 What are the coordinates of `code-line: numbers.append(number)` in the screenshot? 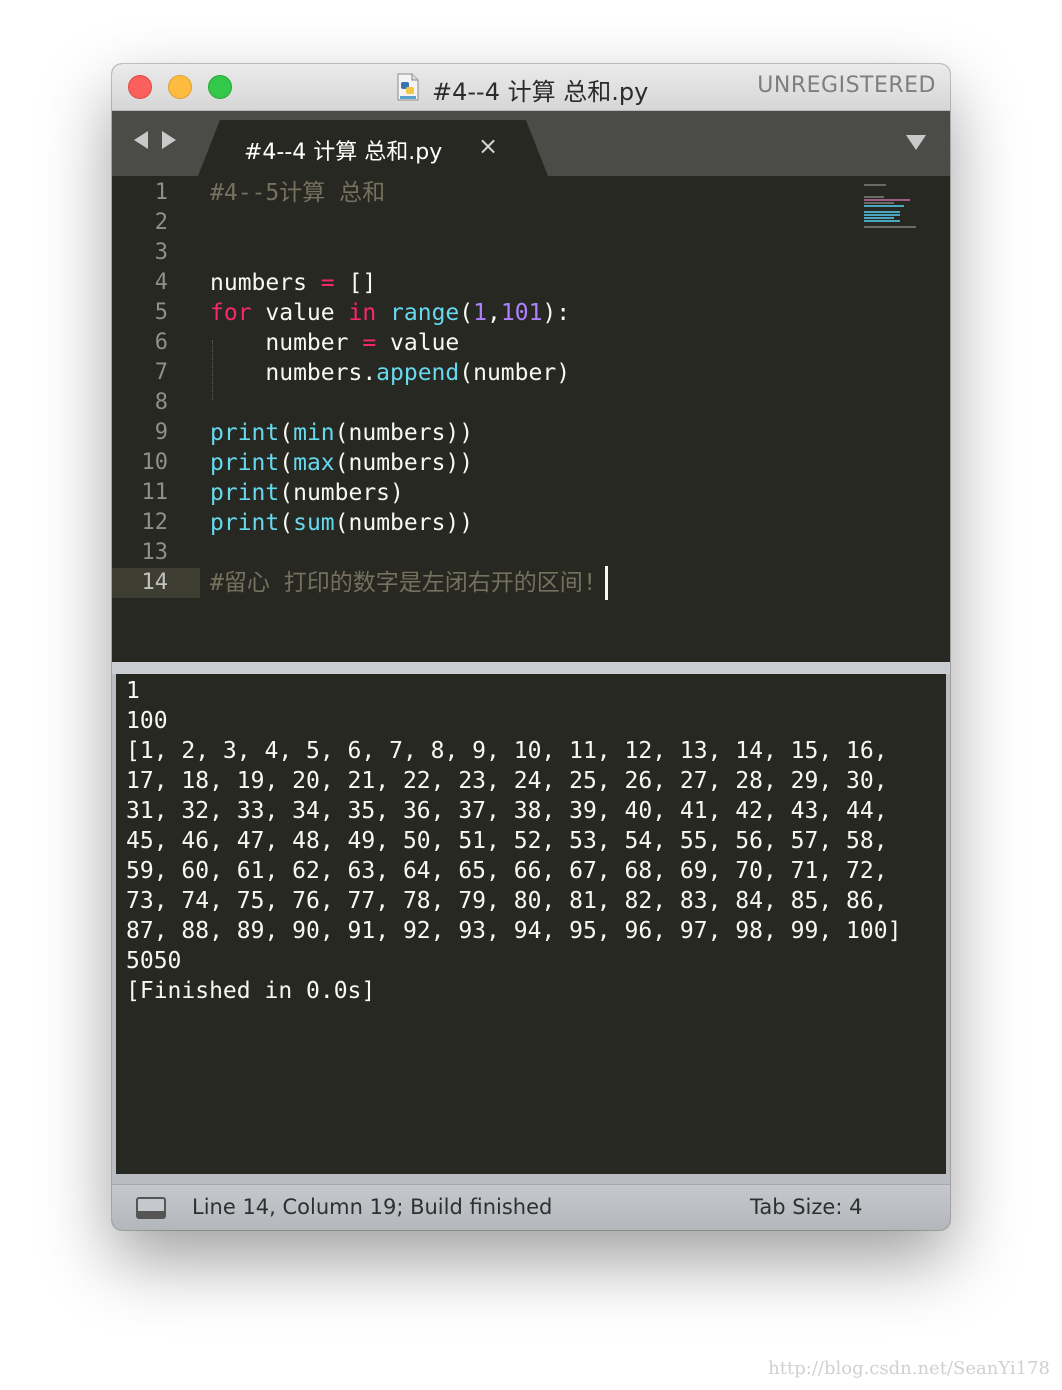 It's located at (390, 373).